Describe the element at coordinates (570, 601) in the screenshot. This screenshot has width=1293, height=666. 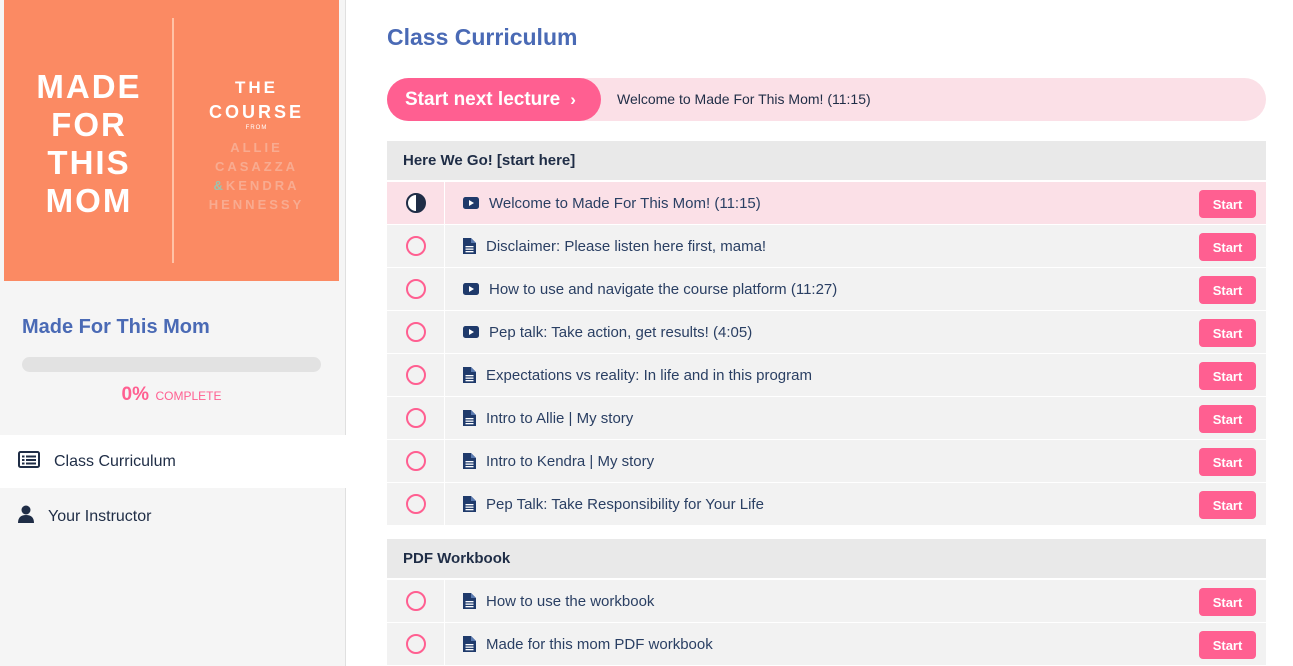
I see `lecture-title: How to use the workbook` at that location.